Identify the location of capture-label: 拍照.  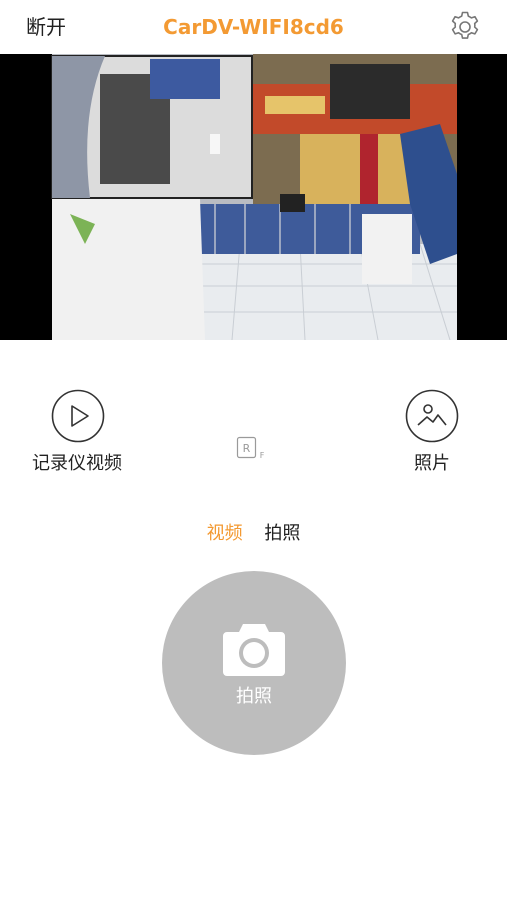
(254, 696).